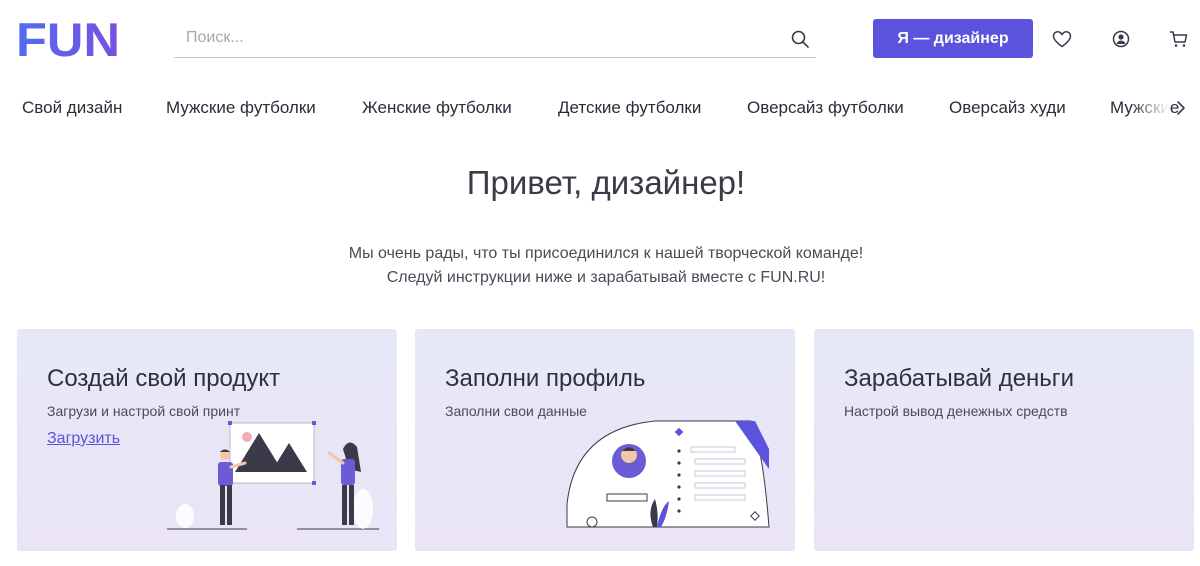  Describe the element at coordinates (273, 475) in the screenshot. I see `upload-illustration-icon` at that location.